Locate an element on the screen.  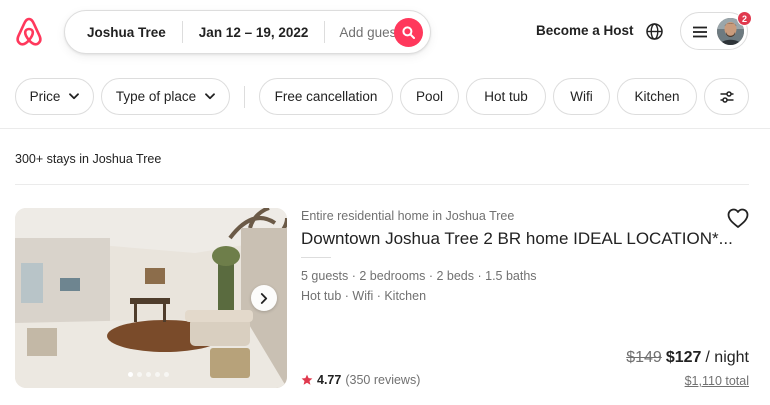
filter-label: Pool is located at coordinates (429, 96).